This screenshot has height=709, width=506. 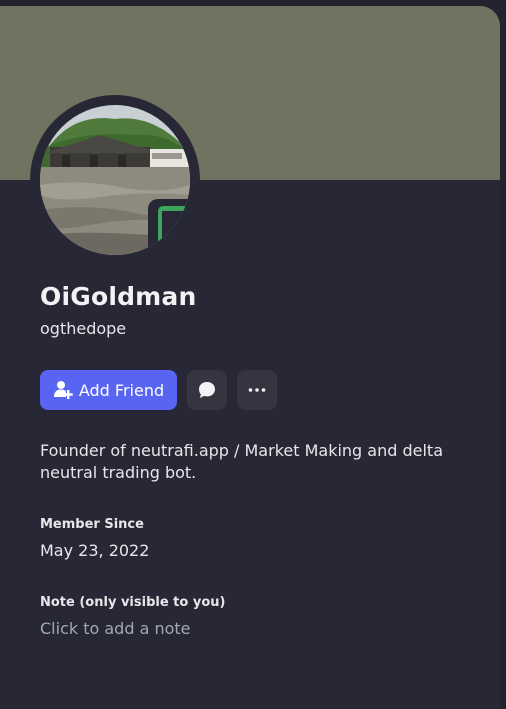 I want to click on add-friend-button: Add Friend, so click(x=108, y=390).